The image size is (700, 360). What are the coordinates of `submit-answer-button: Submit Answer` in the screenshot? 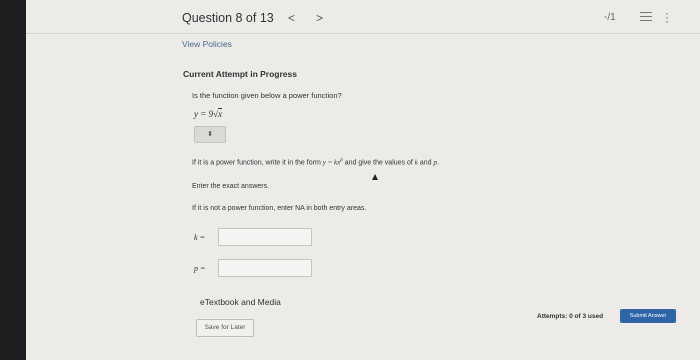 It's located at (648, 316).